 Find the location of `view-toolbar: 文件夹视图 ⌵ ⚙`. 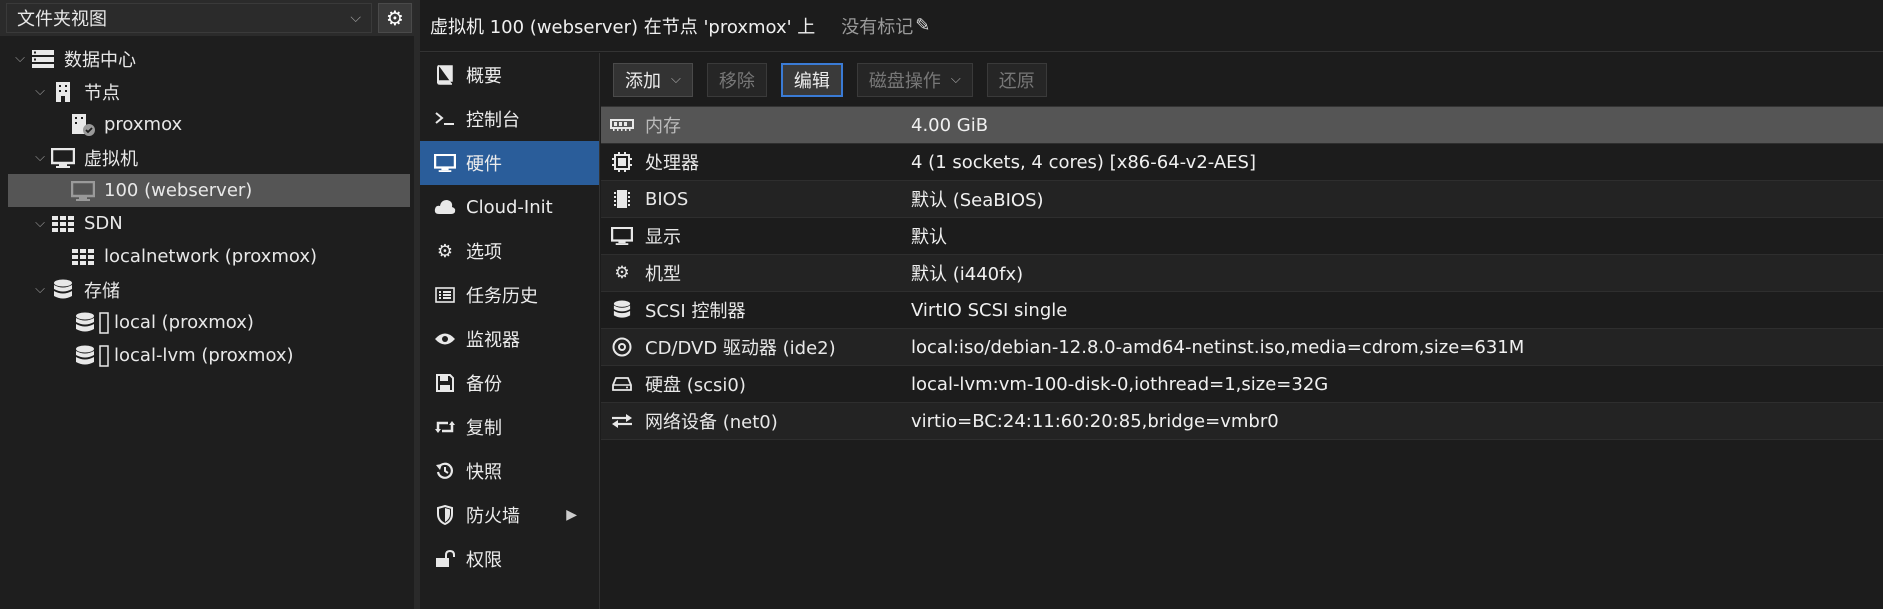

view-toolbar: 文件夹视图 ⌵ ⚙ is located at coordinates (207, 18).